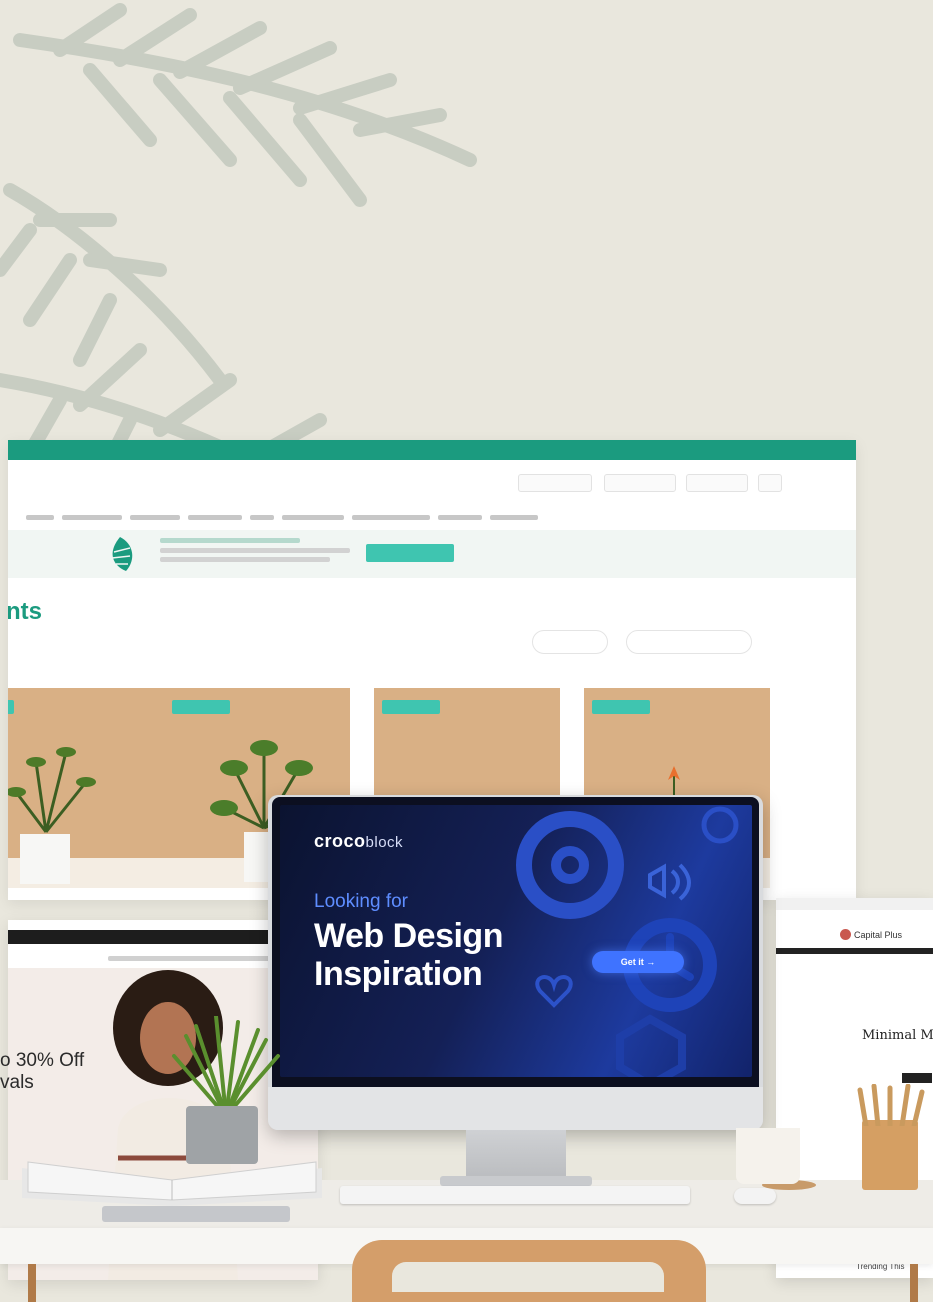 This screenshot has width=933, height=1302. Describe the element at coordinates (528, 1277) in the screenshot. I see `chair-slot` at that location.